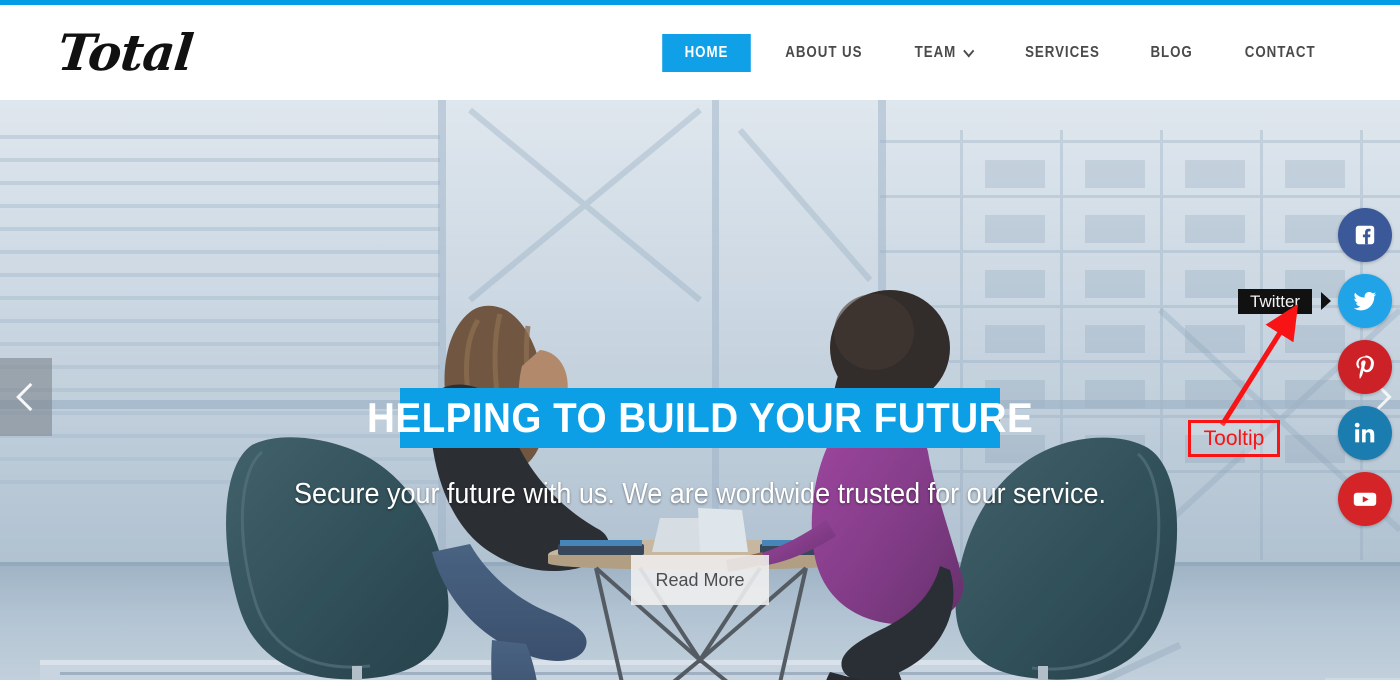 This screenshot has height=680, width=1400. I want to click on tooltip-label: Twitter, so click(1275, 301).